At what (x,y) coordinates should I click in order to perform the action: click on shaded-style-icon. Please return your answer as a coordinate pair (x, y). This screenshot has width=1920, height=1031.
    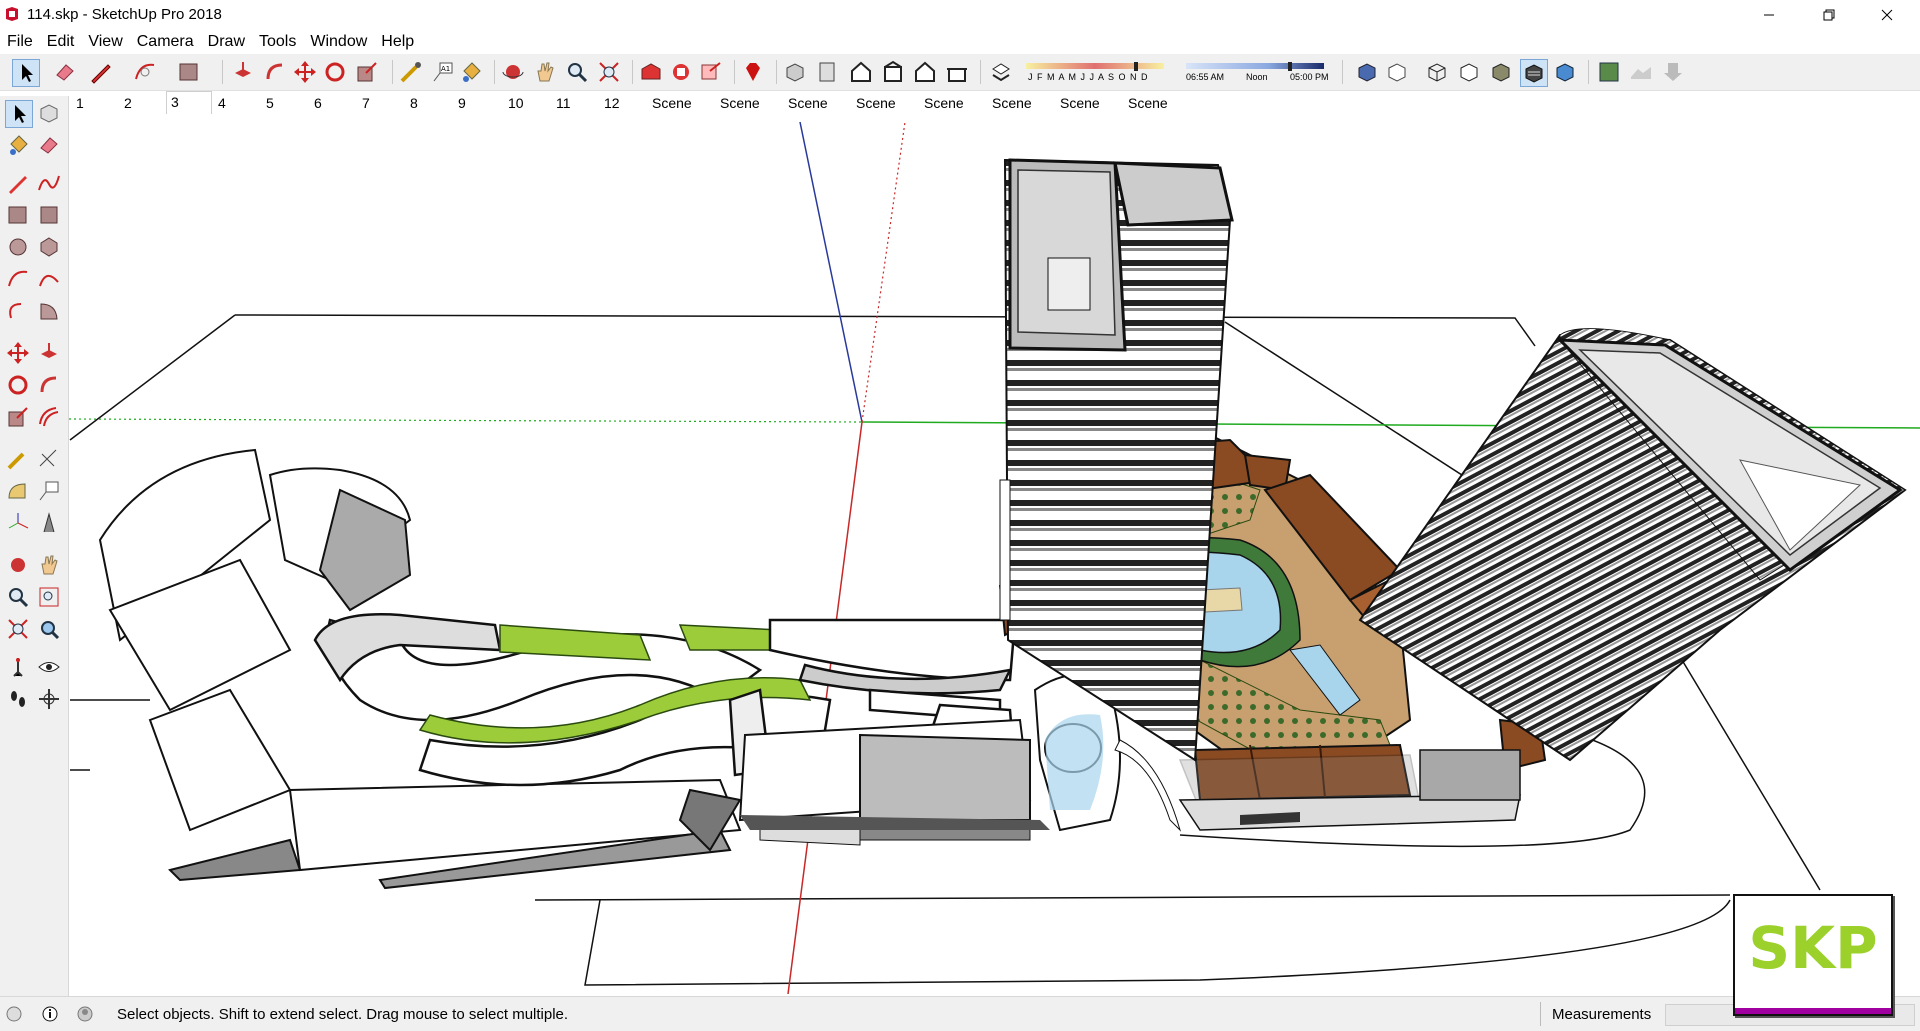
    Looking at the image, I should click on (1501, 72).